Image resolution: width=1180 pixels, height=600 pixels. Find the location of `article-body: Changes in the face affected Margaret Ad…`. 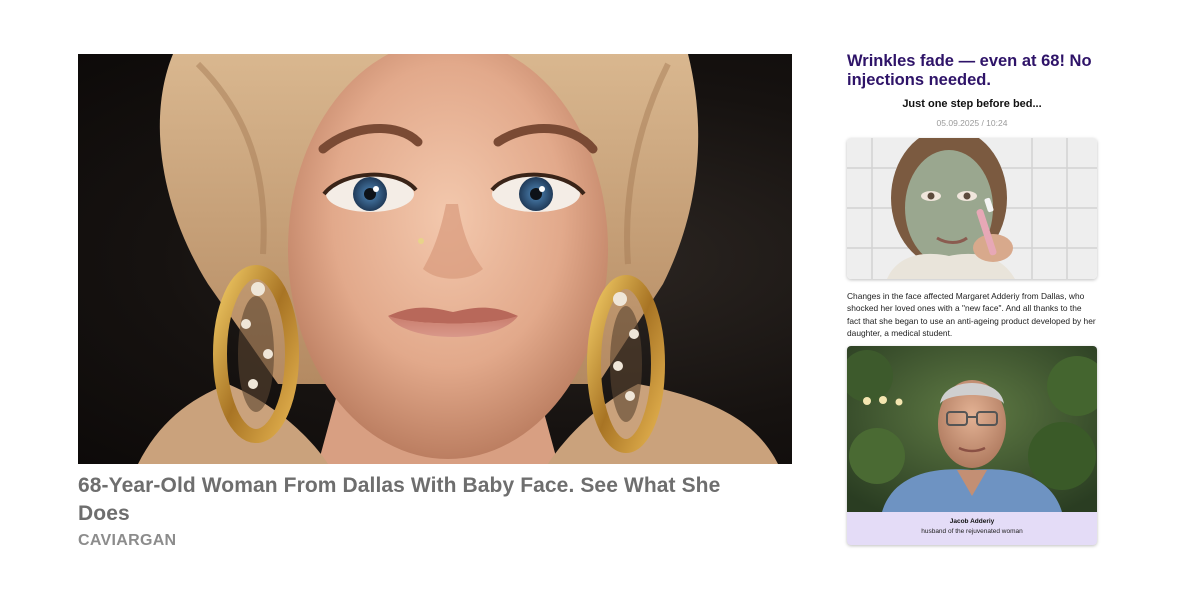

article-body: Changes in the face affected Margaret Ad… is located at coordinates (971, 314).